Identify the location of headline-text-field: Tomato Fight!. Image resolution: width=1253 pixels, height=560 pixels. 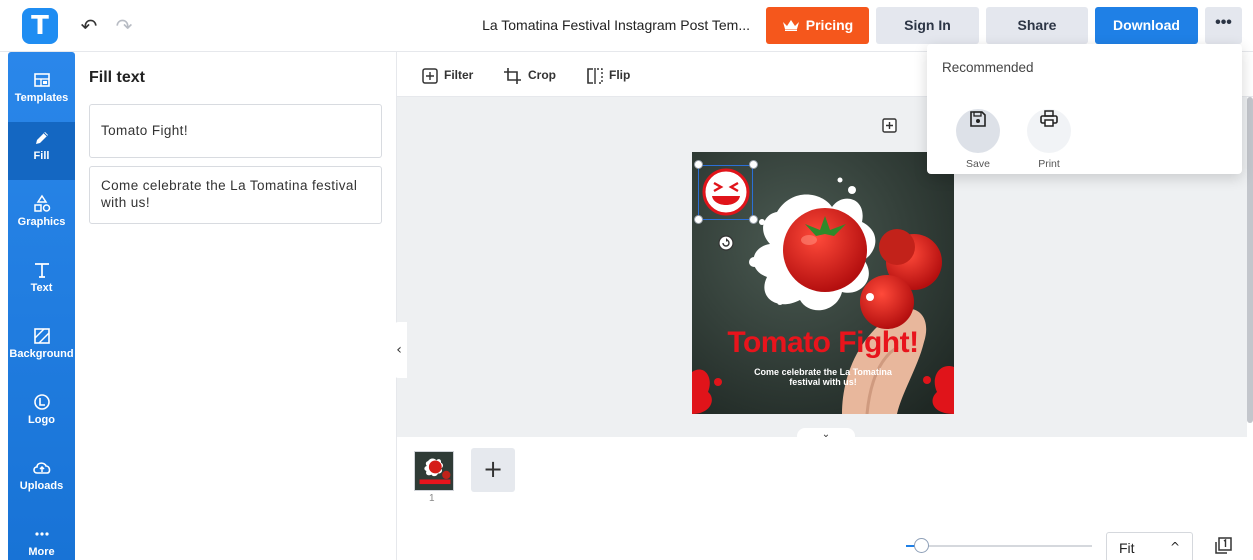
(235, 131).